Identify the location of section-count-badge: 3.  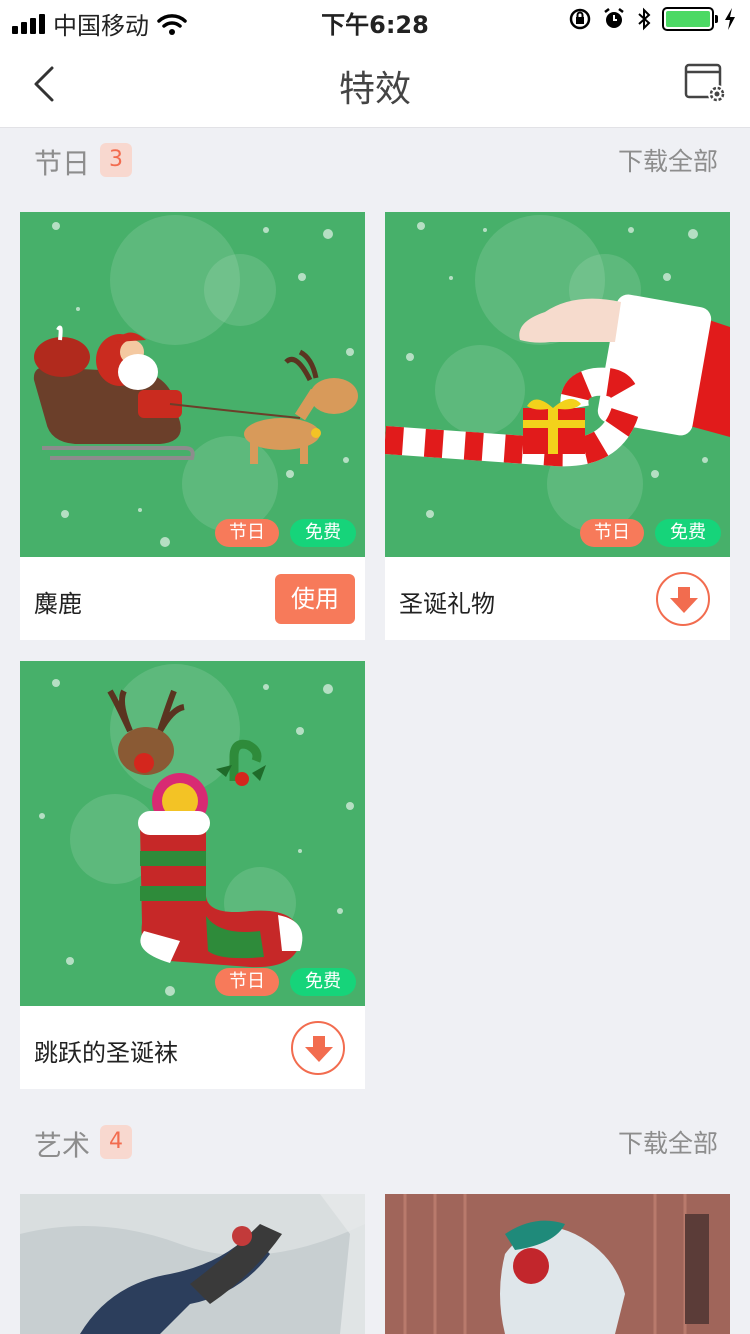
(116, 160).